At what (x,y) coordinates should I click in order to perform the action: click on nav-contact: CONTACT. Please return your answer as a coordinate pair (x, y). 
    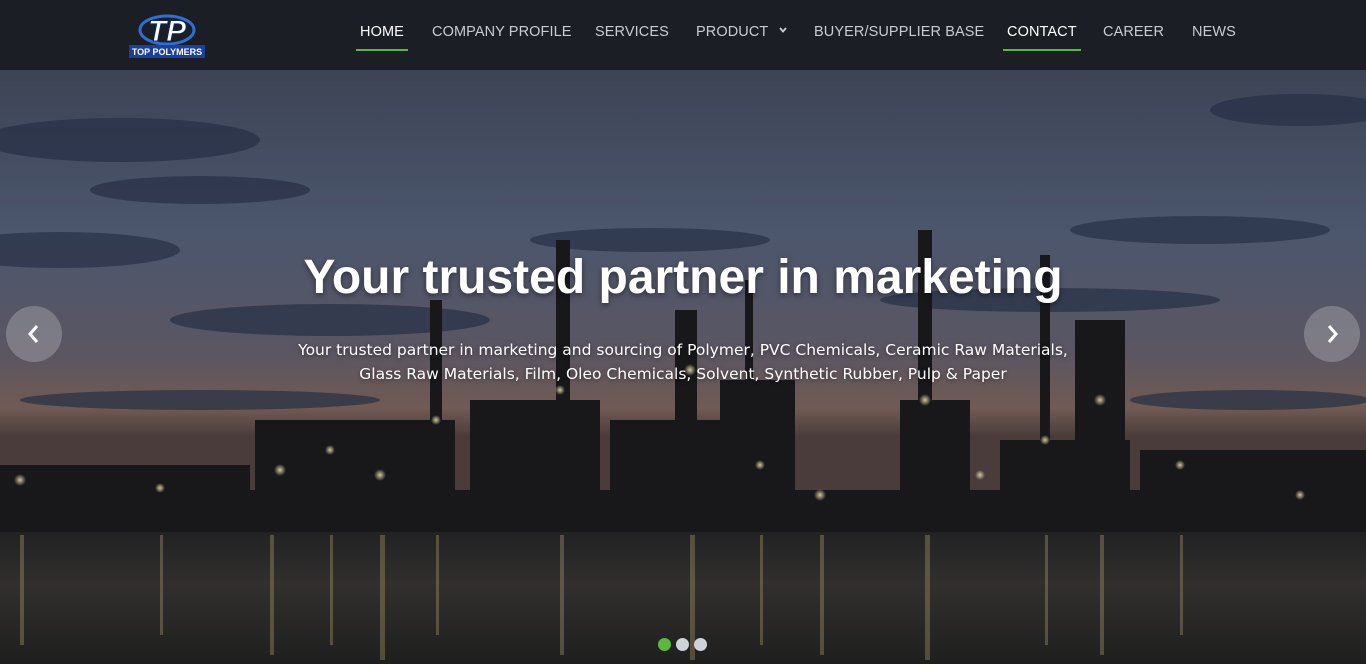
    Looking at the image, I should click on (1042, 38).